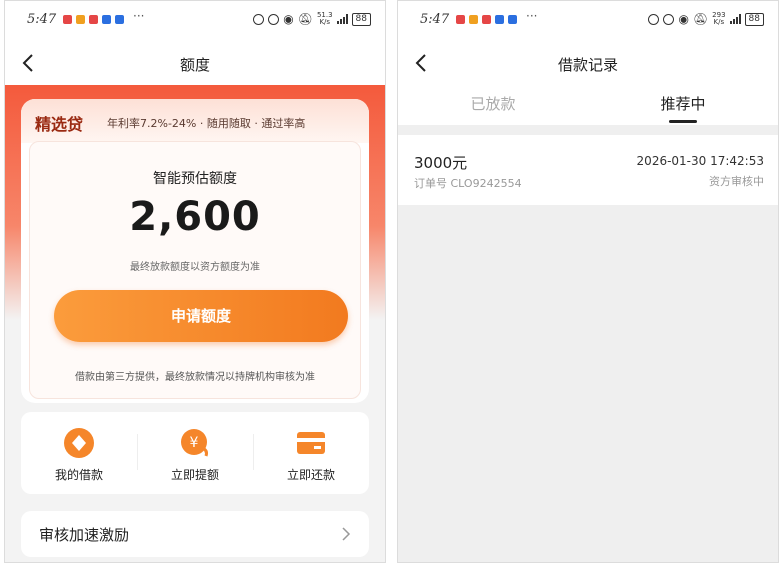 The width and height of the screenshot is (780, 563). I want to click on review-speedup-row: 审核加速激励, so click(195, 534).